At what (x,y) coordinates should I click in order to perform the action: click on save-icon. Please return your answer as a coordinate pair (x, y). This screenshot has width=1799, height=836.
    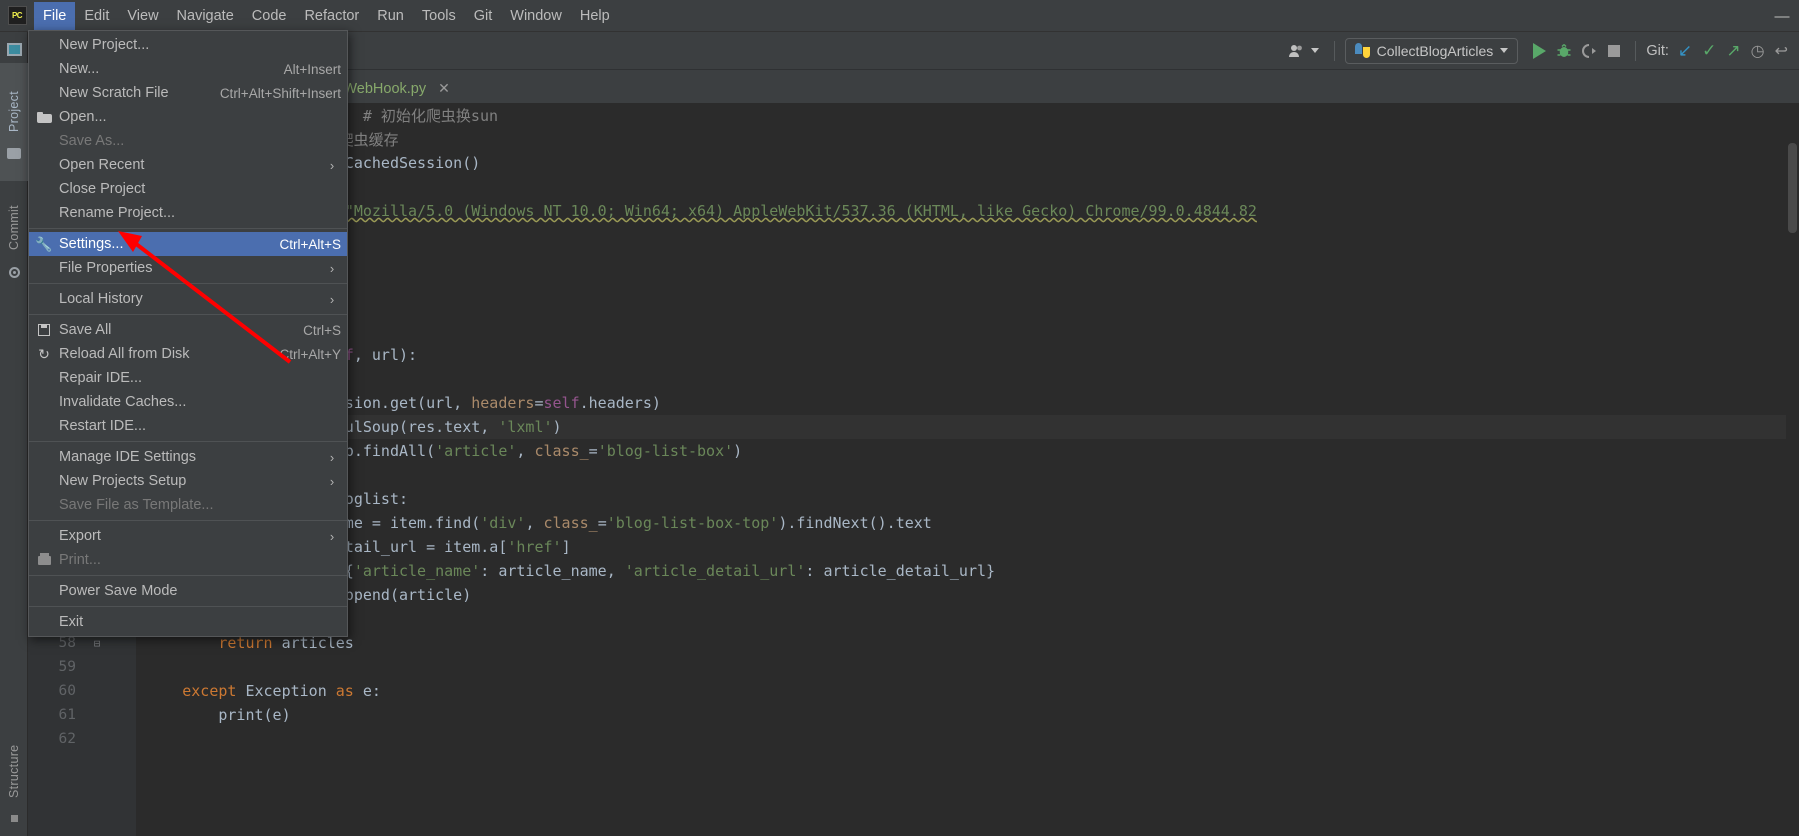
    Looking at the image, I should click on (44, 330).